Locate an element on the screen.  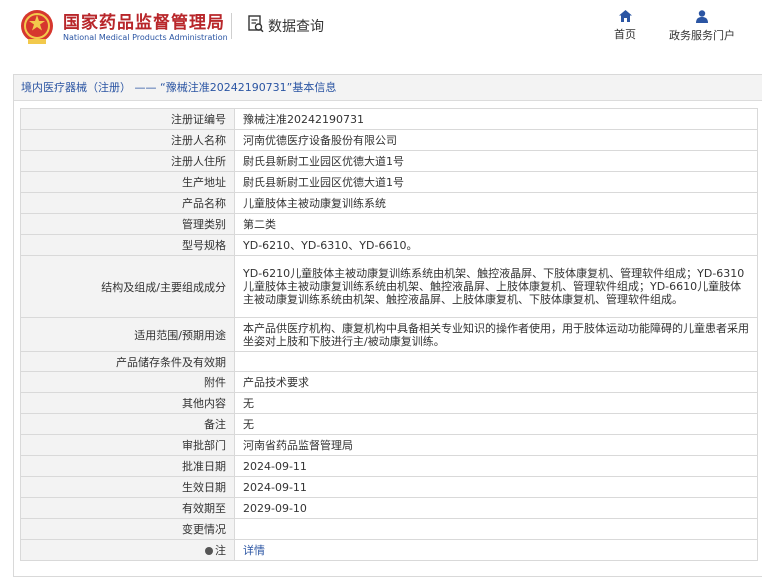
table-row: 注册证编号 豫械注准20242190731 is located at coordinates (389, 119).